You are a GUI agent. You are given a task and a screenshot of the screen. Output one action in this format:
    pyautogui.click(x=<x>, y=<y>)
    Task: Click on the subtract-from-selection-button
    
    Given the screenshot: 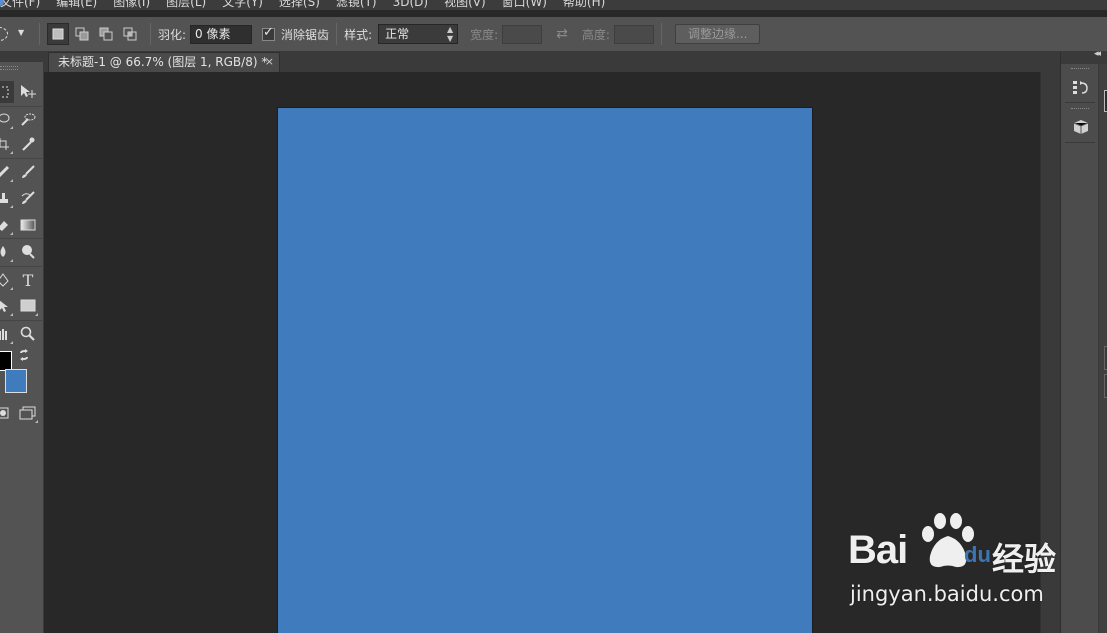 What is the action you would take?
    pyautogui.click(x=106, y=34)
    